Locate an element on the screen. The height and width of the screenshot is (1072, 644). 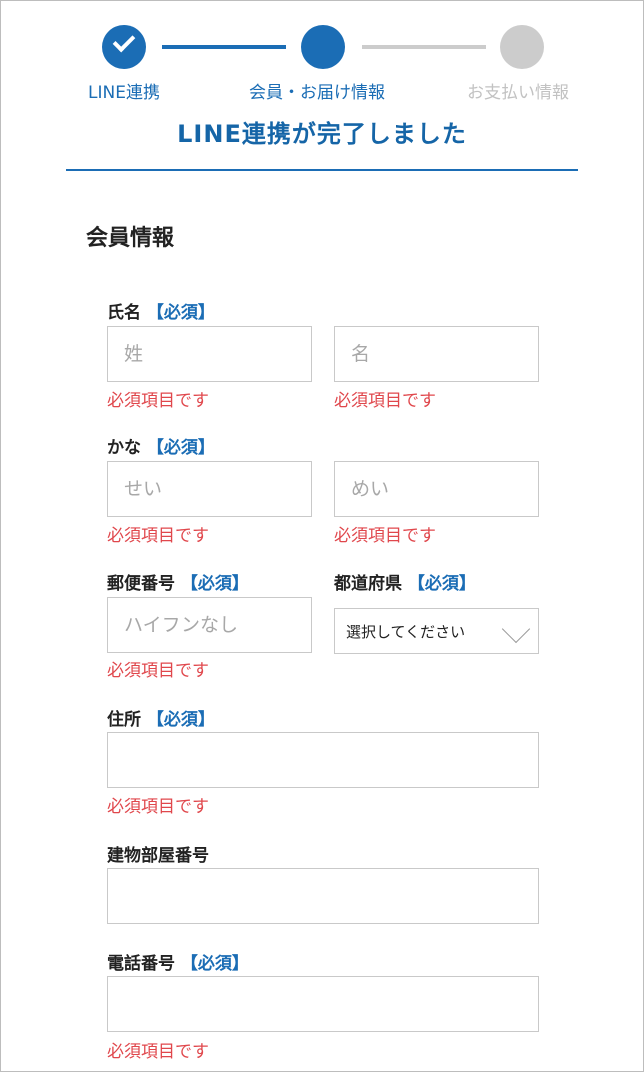
step-3-label: お支払い情報 is located at coordinates (518, 93).